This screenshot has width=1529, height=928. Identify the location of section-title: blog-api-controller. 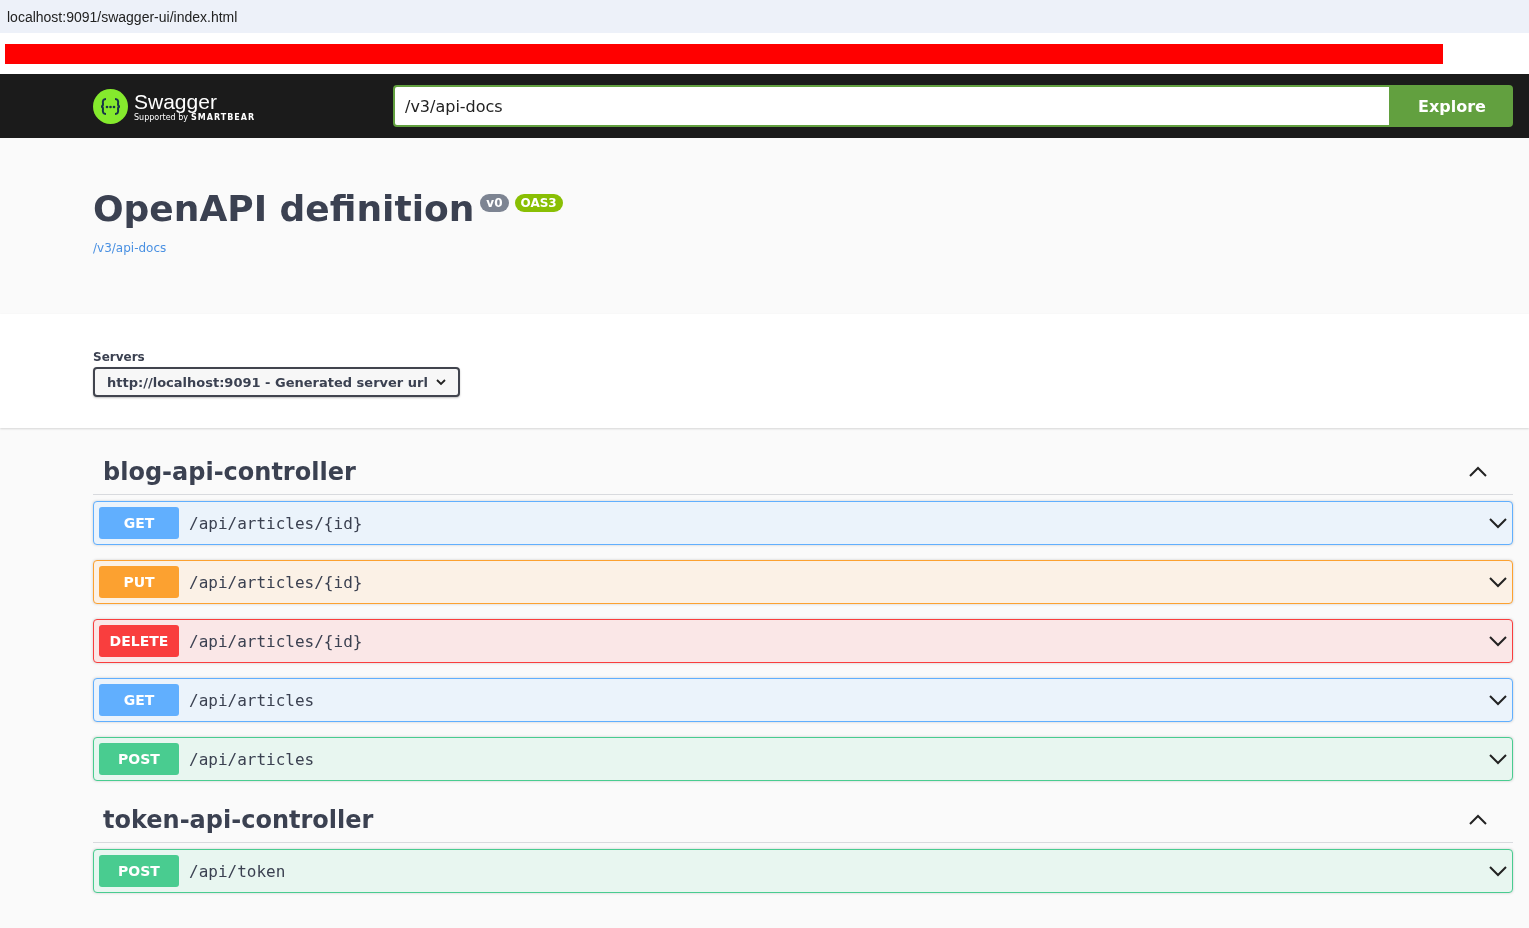
(229, 472).